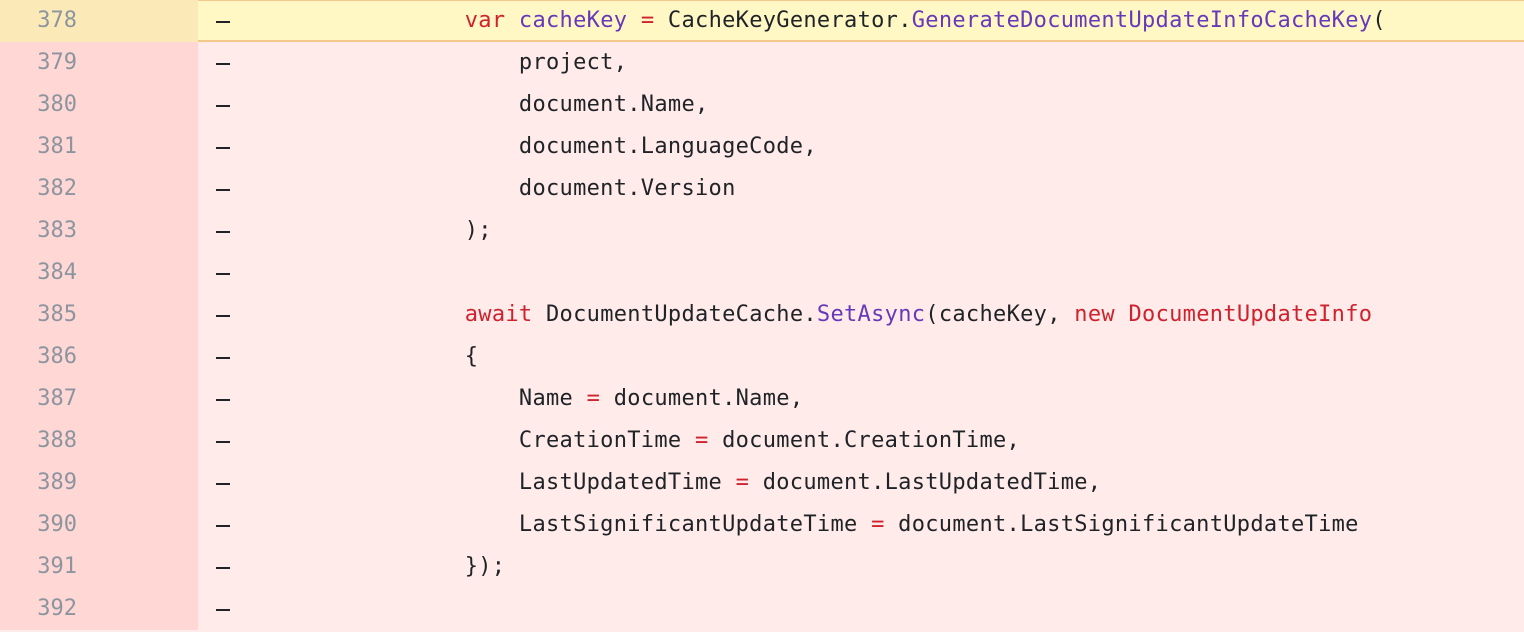 This screenshot has width=1524, height=632. What do you see at coordinates (871, 314) in the screenshot?
I see `code-token: SetAsync` at bounding box center [871, 314].